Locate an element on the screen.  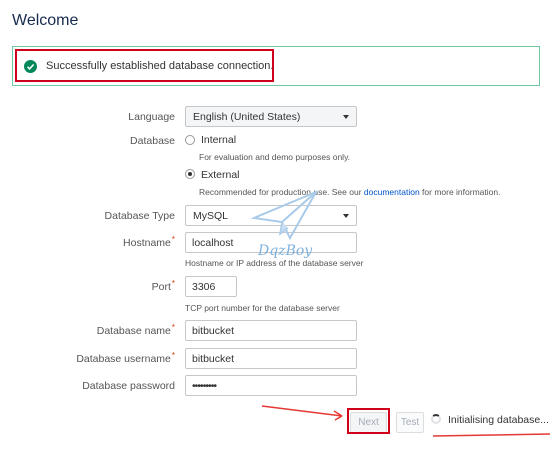
annotation-arrows is located at coordinates (406, 421).